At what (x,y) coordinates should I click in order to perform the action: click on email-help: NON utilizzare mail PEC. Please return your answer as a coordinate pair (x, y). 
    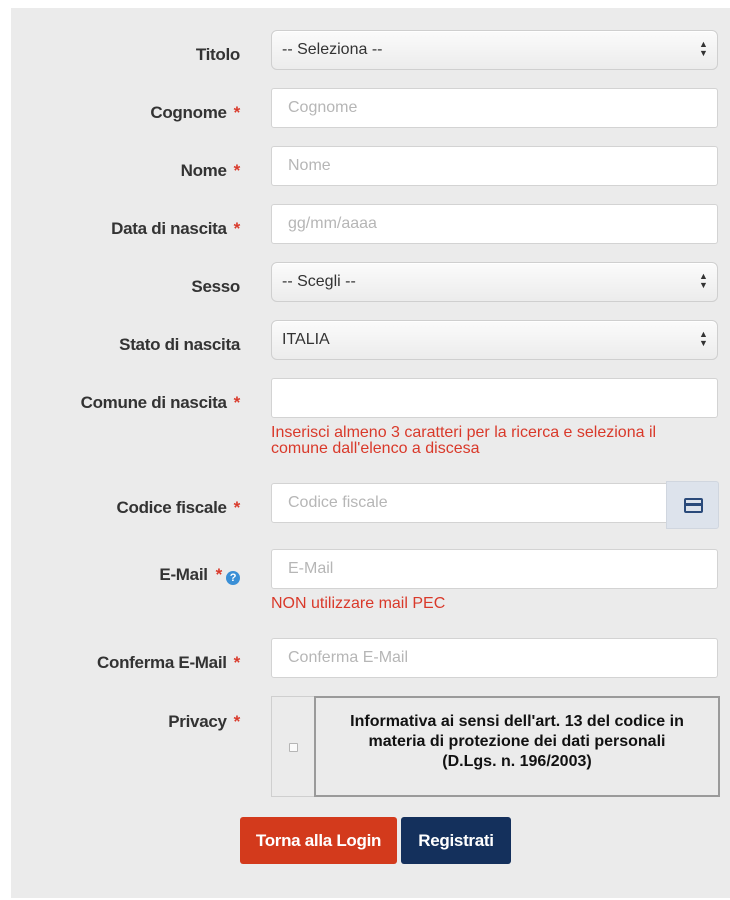
    Looking at the image, I should click on (358, 603).